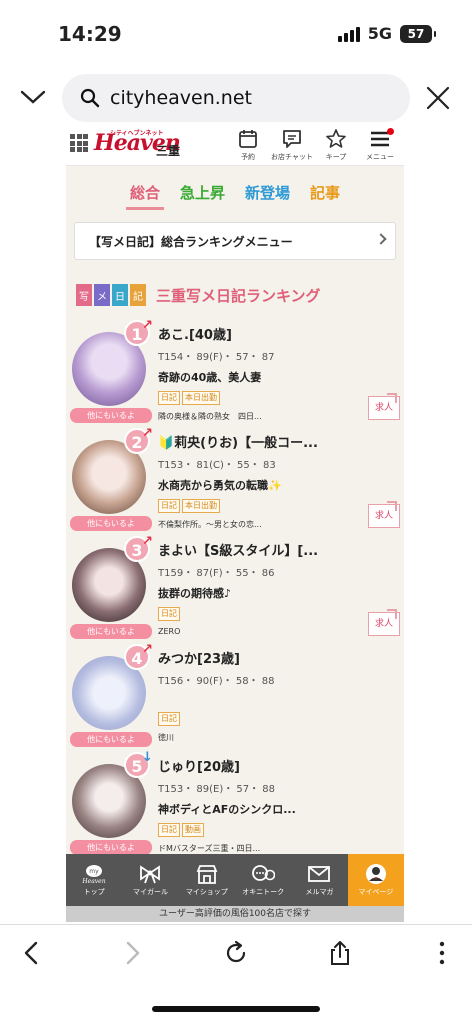 Image resolution: width=472 pixels, height=1024 pixels. I want to click on share-icon, so click(340, 953).